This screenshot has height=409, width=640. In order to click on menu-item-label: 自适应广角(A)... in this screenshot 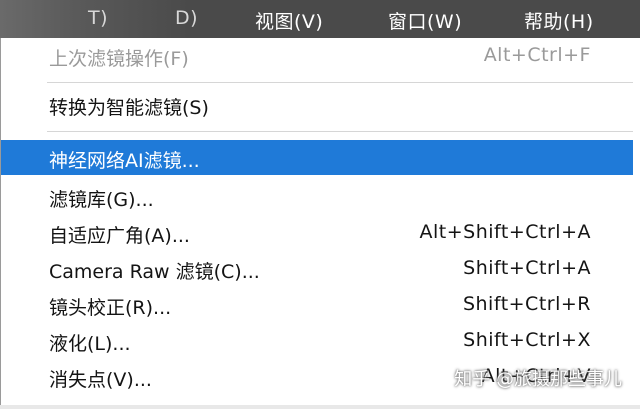, I will do `click(119, 236)`.